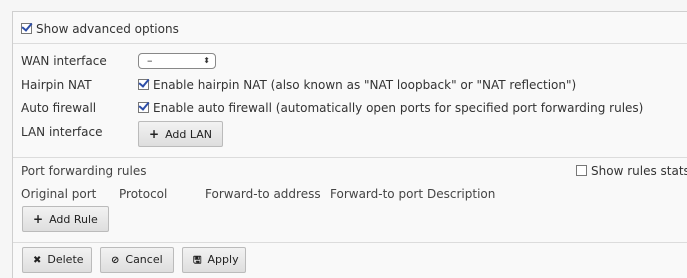 The height and width of the screenshot is (278, 687). I want to click on wan-interface-value: –, so click(150, 60).